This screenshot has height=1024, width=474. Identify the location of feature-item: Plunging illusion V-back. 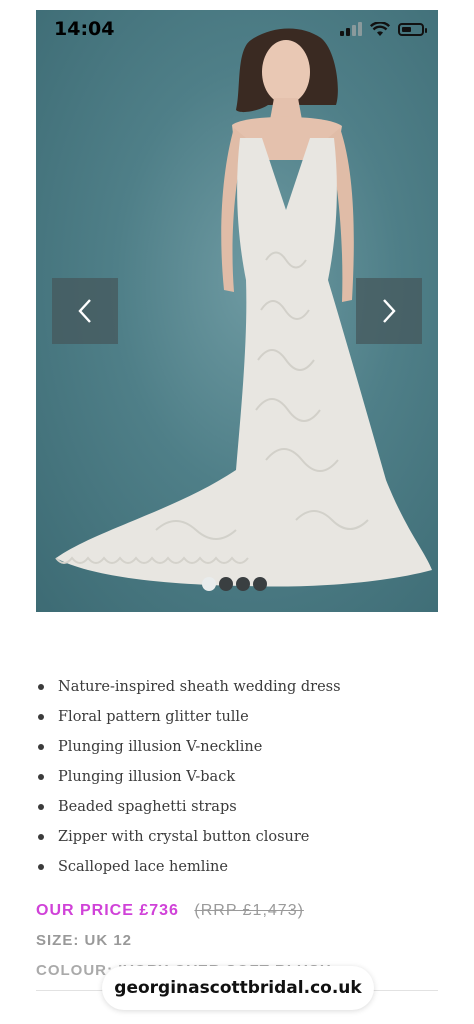
(189, 777).